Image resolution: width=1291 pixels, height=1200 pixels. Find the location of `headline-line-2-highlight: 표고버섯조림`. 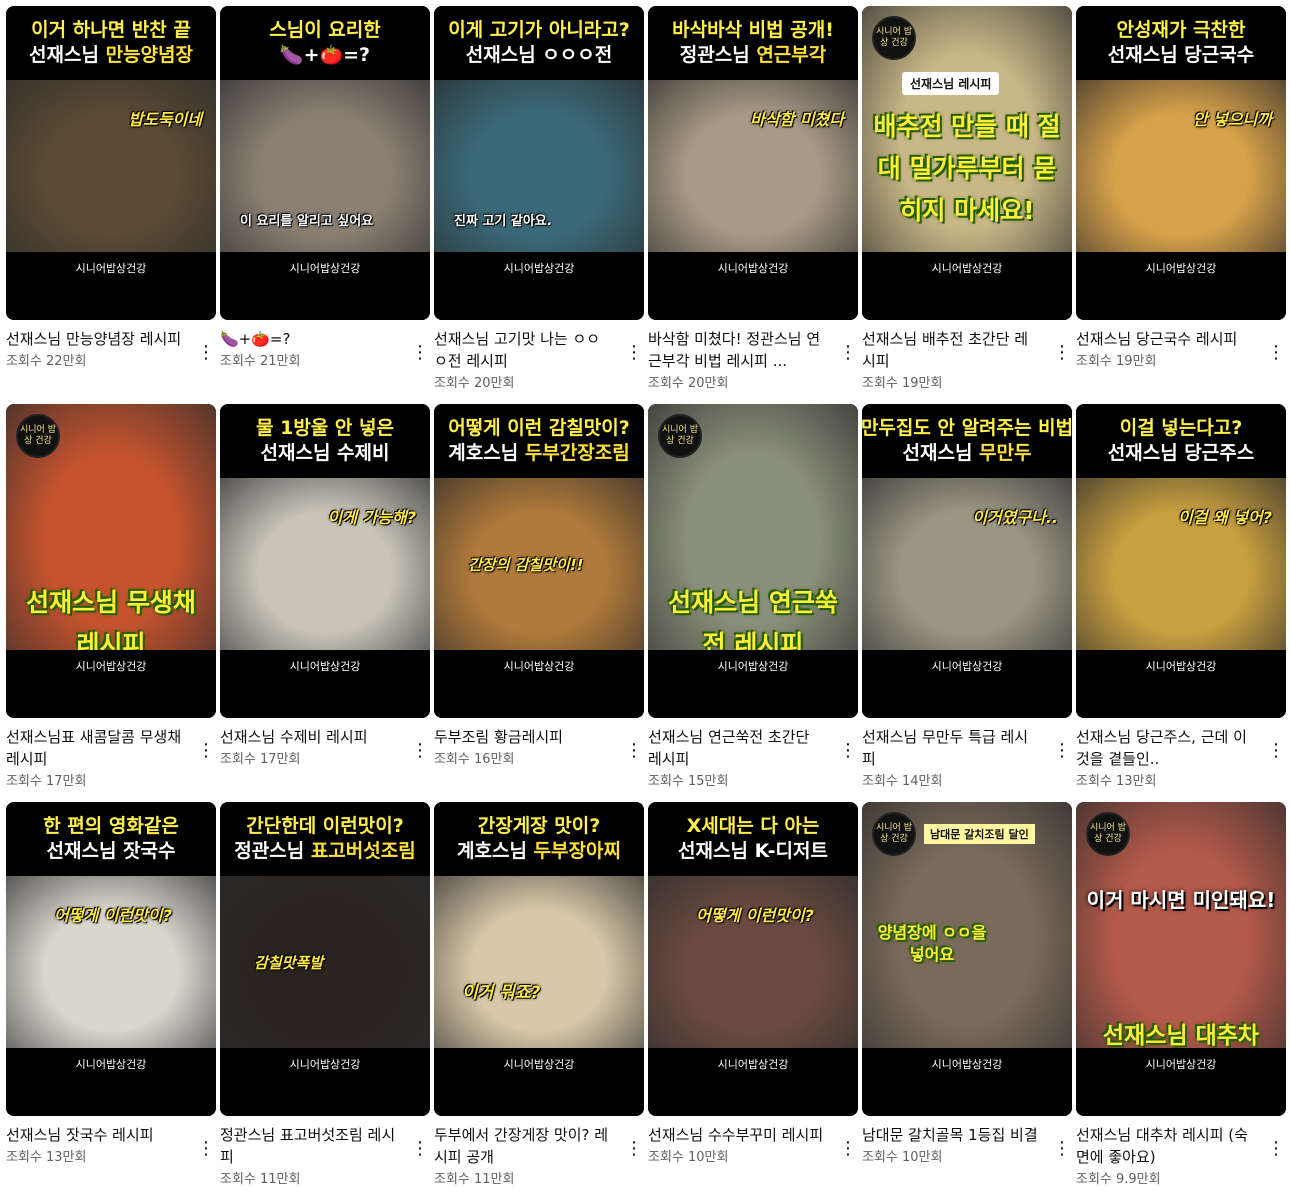

headline-line-2-highlight: 표고버섯조림 is located at coordinates (363, 851).